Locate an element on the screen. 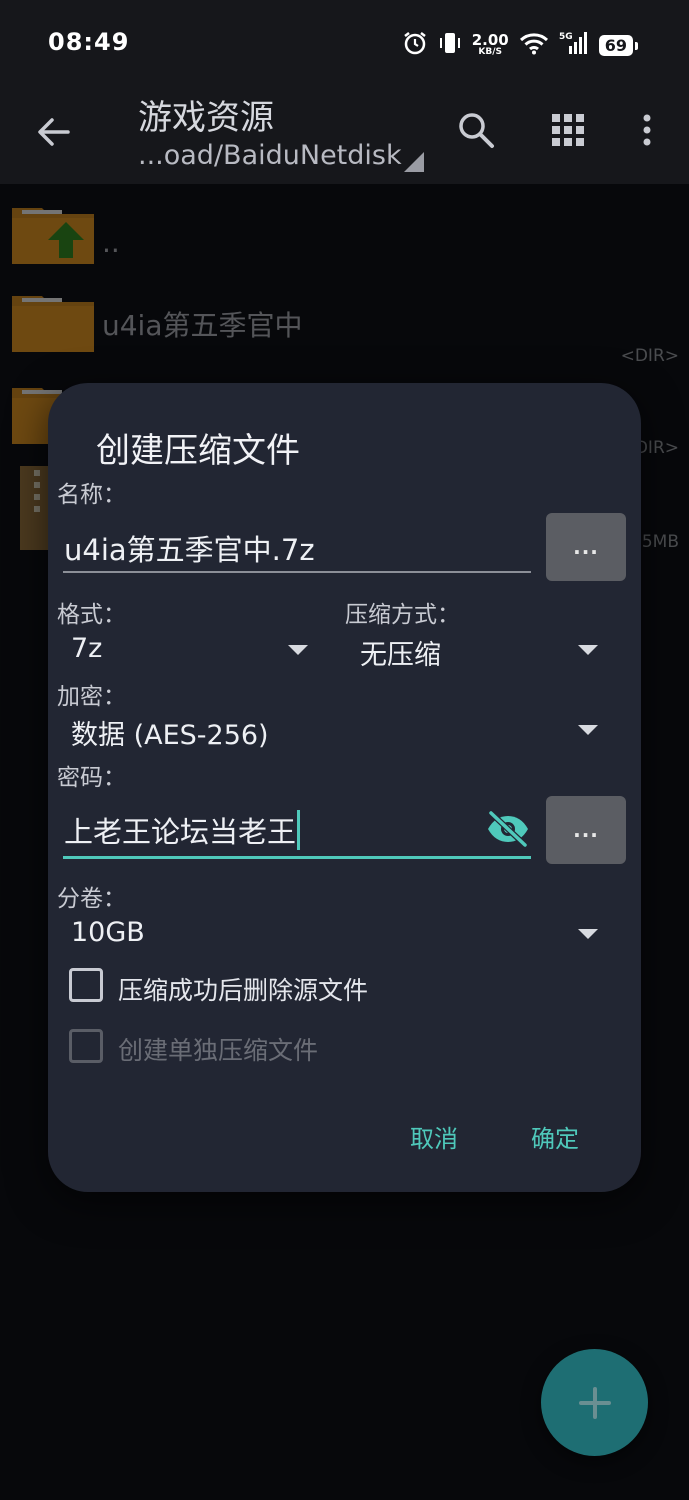  cancel-button: 取消 is located at coordinates (434, 1136).